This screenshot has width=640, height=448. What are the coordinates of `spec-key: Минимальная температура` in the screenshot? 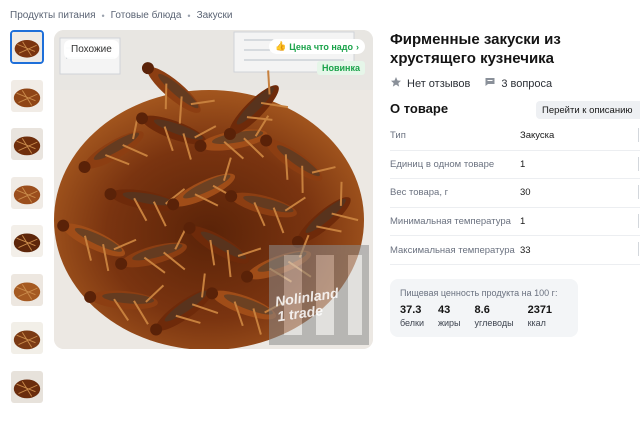 It's located at (450, 222).